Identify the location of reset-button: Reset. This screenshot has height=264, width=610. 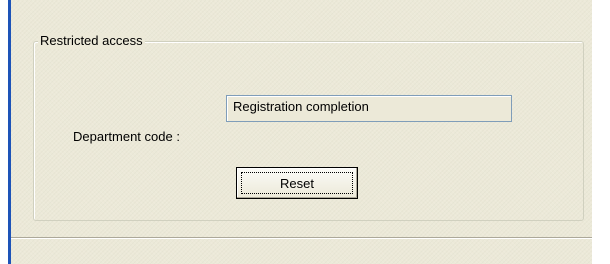
(297, 183).